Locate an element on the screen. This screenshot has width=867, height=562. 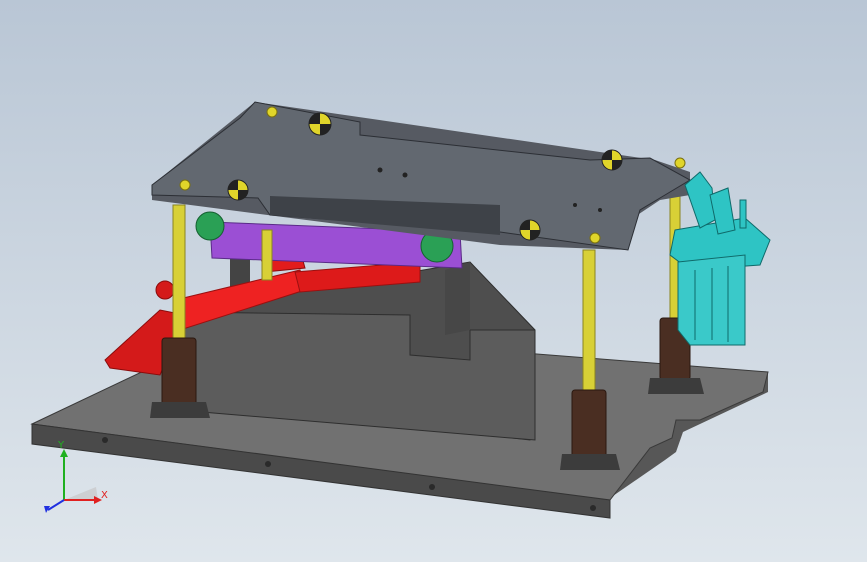
pillar-front-left is located at coordinates (179, 275).